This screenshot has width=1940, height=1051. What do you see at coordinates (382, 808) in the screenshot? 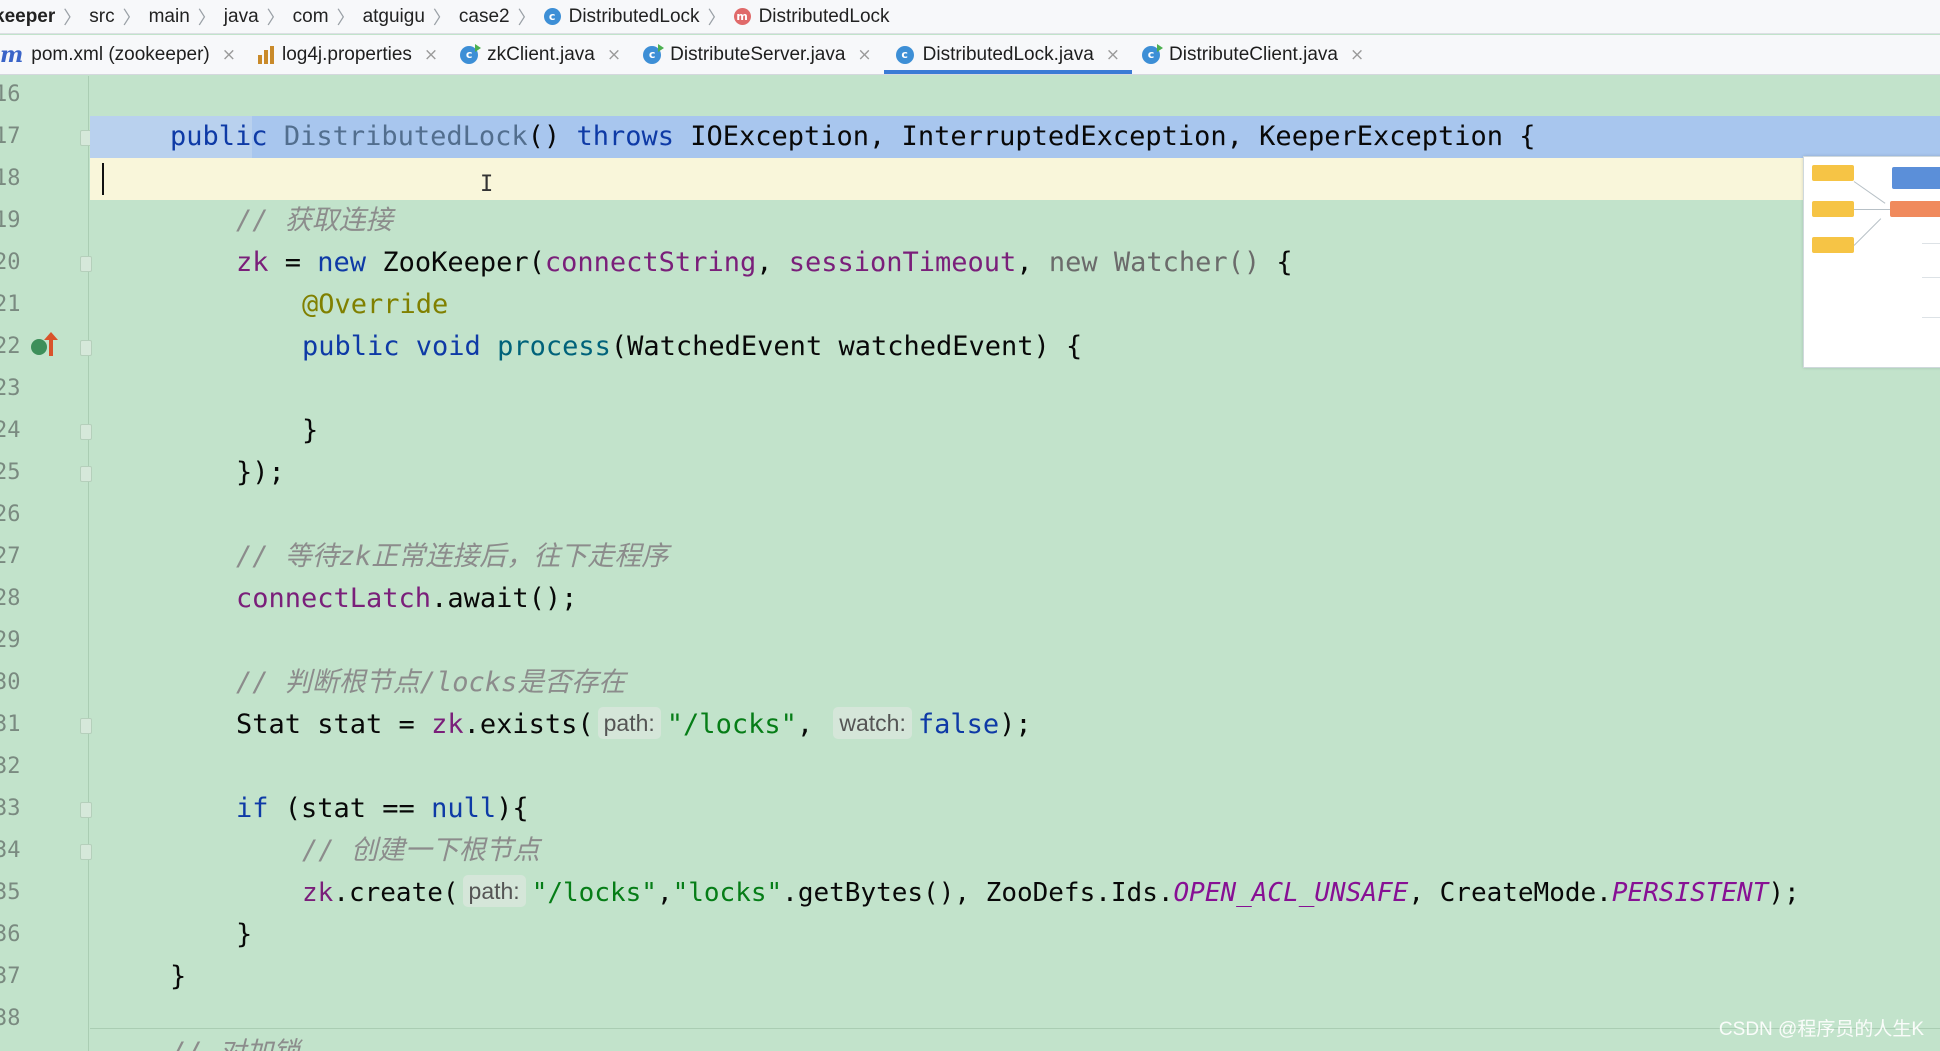
I see `code-line-33: if (stat == null){` at bounding box center [382, 808].